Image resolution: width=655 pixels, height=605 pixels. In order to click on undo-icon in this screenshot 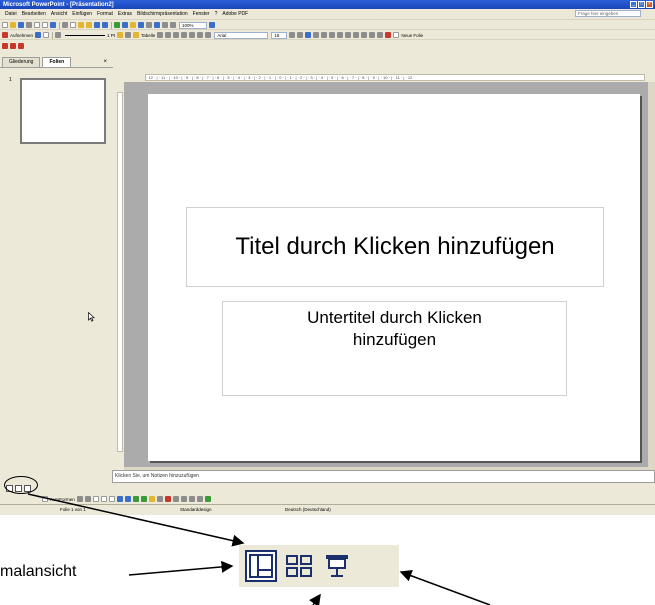, I will do `click(97, 25)`.